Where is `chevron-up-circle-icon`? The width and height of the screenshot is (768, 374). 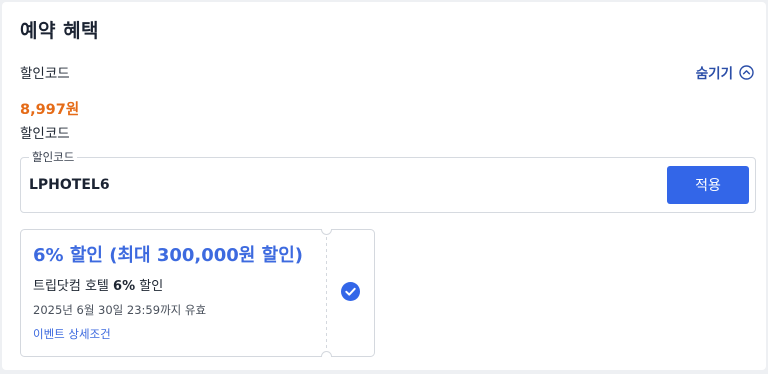
chevron-up-circle-icon is located at coordinates (746, 72).